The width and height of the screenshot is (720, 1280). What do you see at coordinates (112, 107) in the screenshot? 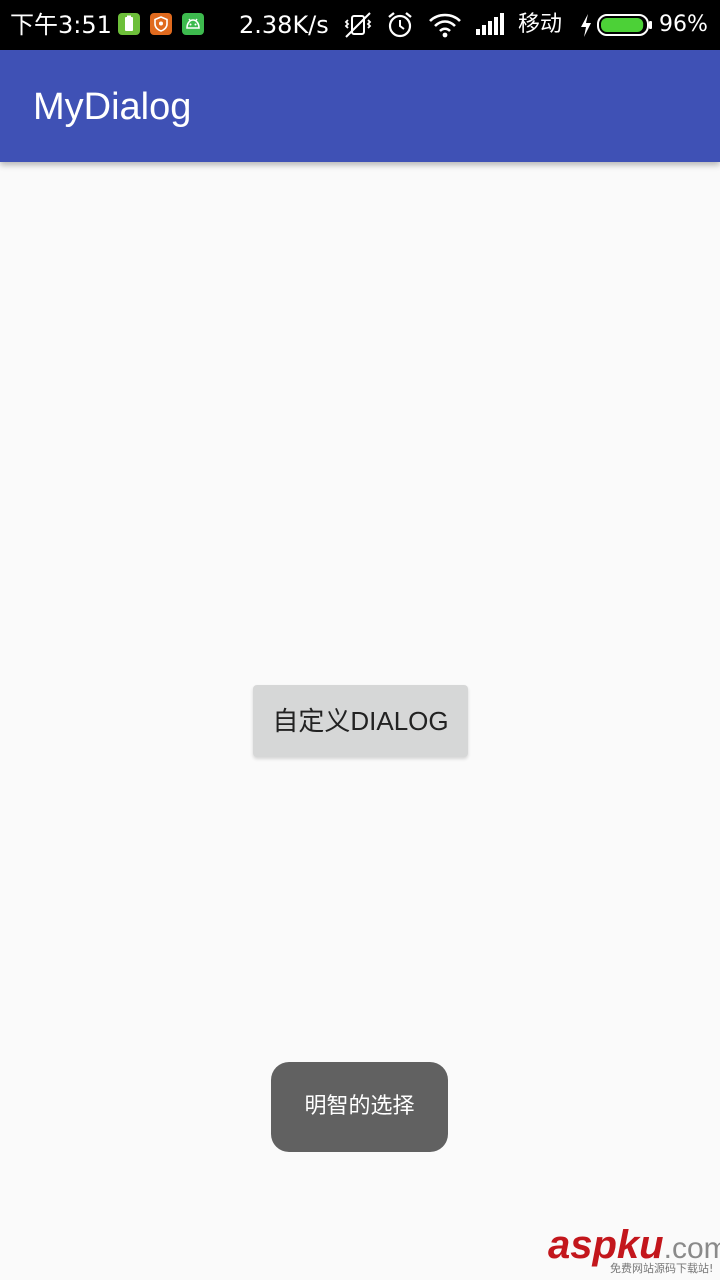
I see `app-title: MyDialog` at bounding box center [112, 107].